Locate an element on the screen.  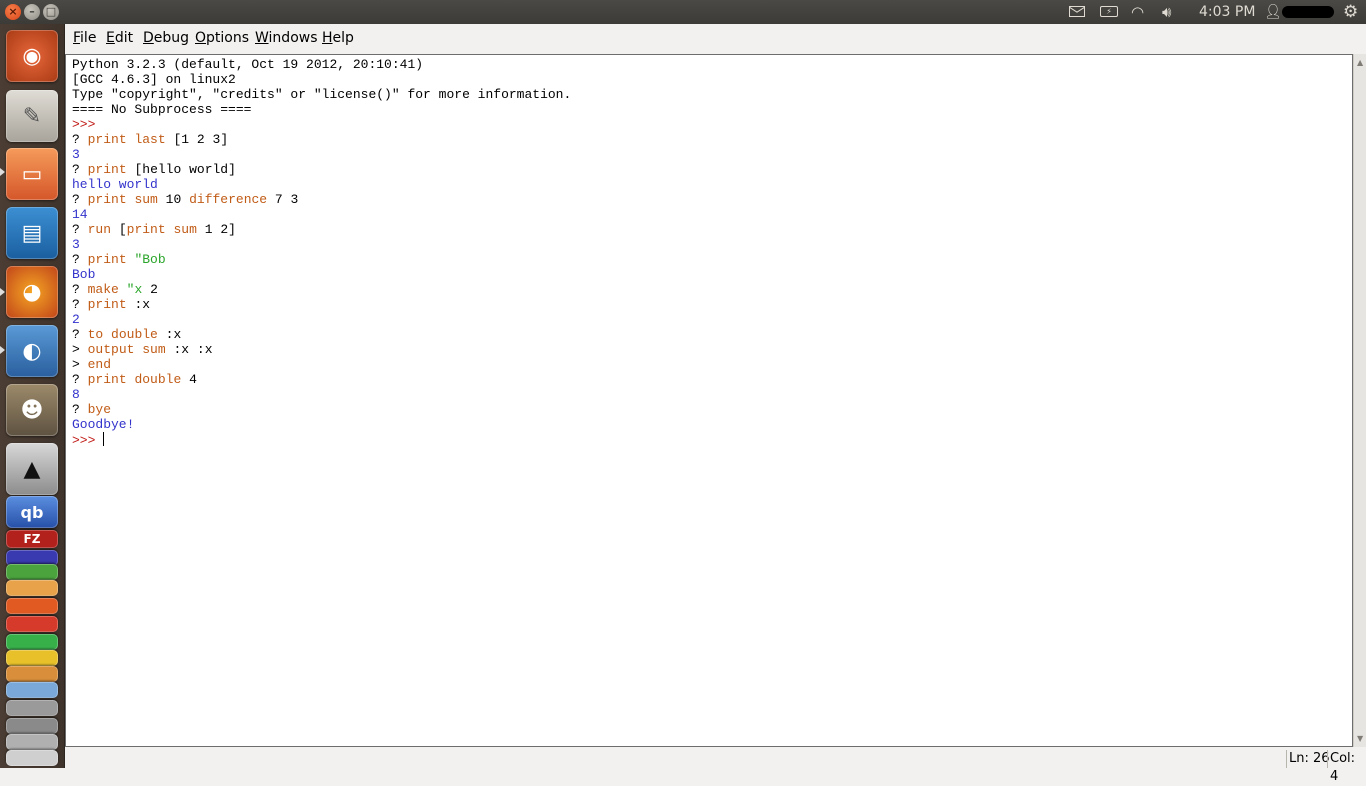
thunderbird-icon: ◐ is located at coordinates (32, 351).